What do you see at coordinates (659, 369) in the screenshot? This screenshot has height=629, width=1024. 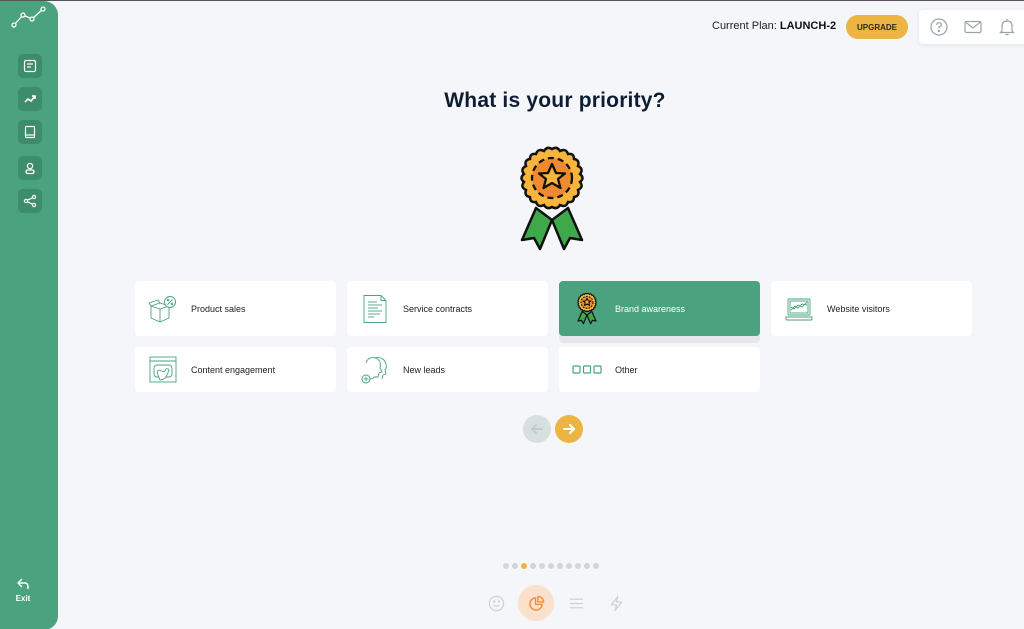 I see `option-other: Other` at bounding box center [659, 369].